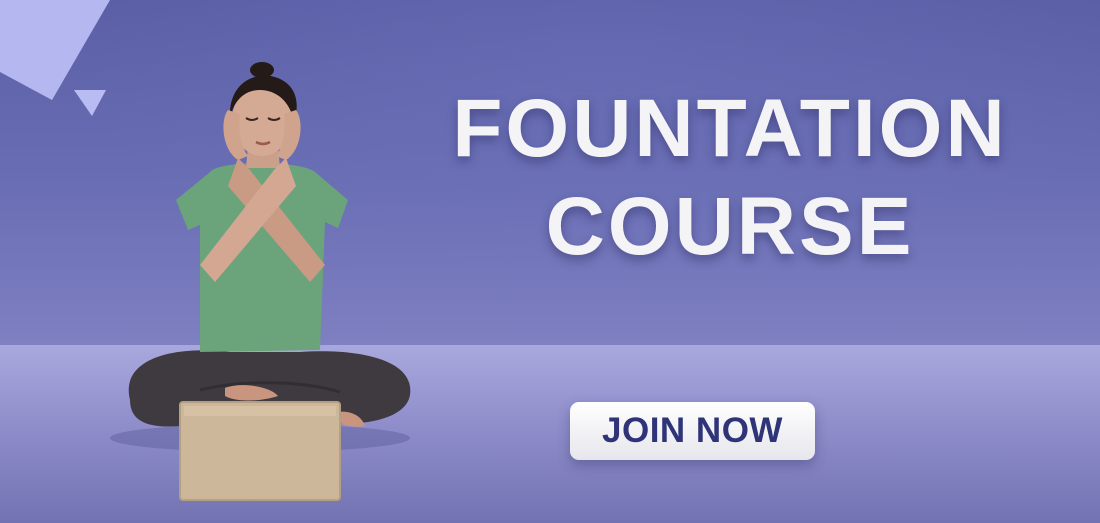 This screenshot has width=1100, height=523. Describe the element at coordinates (730, 226) in the screenshot. I see `course-title-line-2: COURSE` at that location.